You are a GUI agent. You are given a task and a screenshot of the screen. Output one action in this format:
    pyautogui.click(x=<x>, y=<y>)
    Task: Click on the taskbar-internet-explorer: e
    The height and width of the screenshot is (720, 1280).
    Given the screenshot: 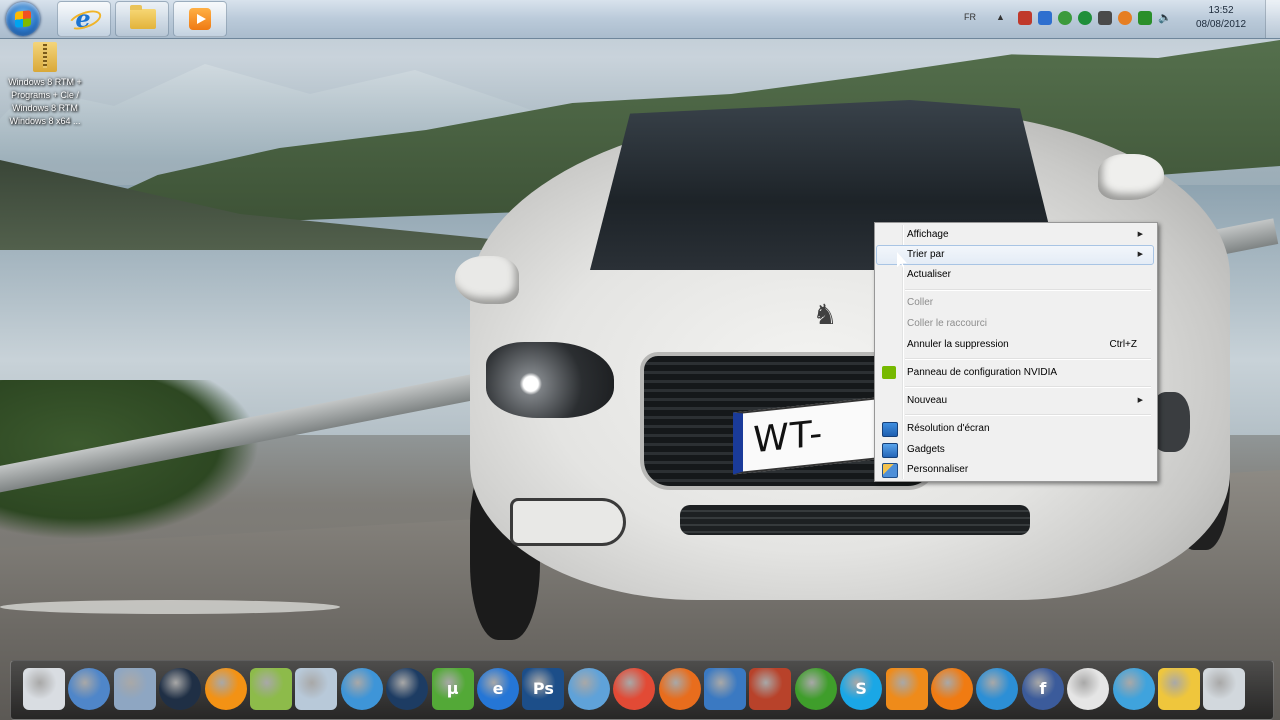 What is the action you would take?
    pyautogui.click(x=84, y=19)
    